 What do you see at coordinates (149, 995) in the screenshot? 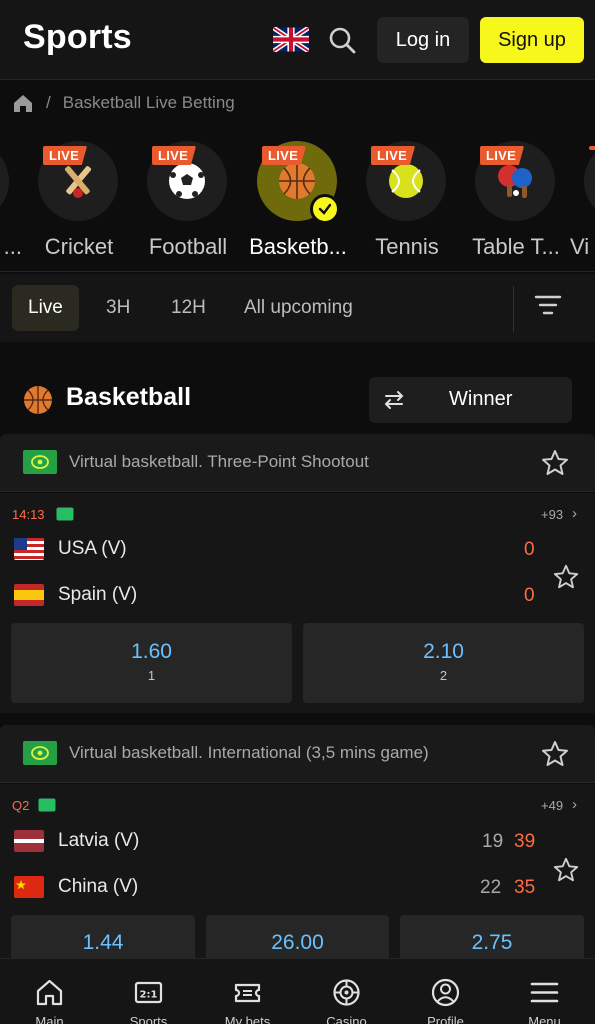
I see `svg-text: 2:1` at bounding box center [149, 995].